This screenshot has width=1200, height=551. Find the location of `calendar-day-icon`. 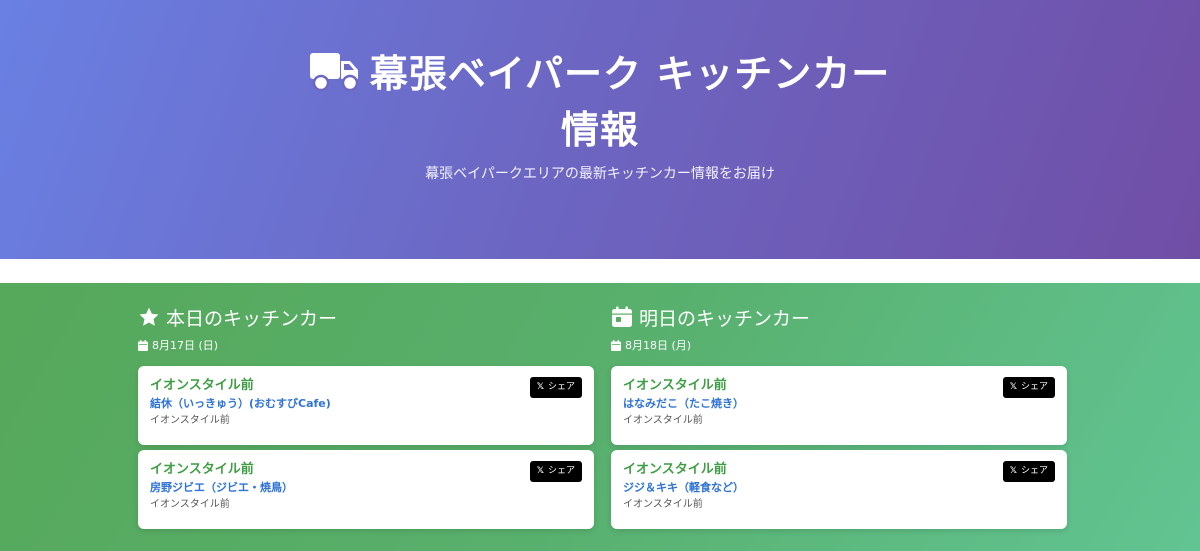

calendar-day-icon is located at coordinates (622, 316).